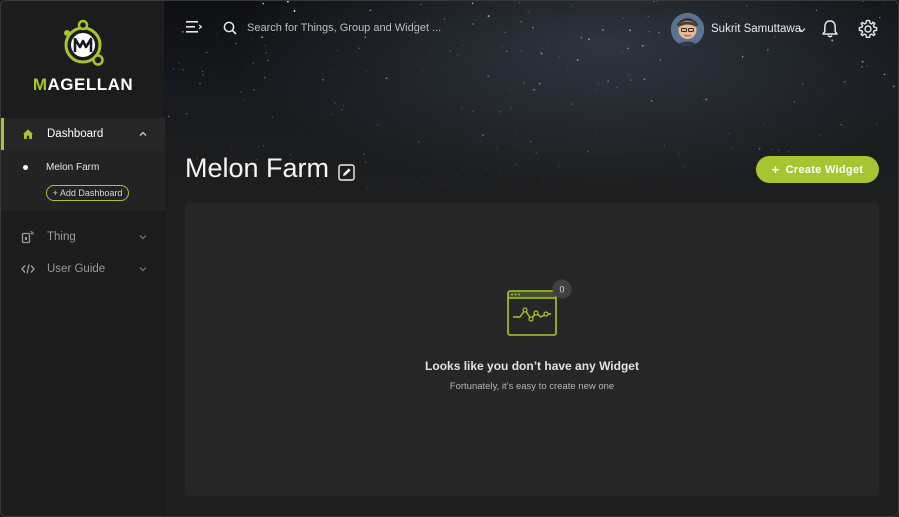  What do you see at coordinates (230, 28) in the screenshot?
I see `search-icon` at bounding box center [230, 28].